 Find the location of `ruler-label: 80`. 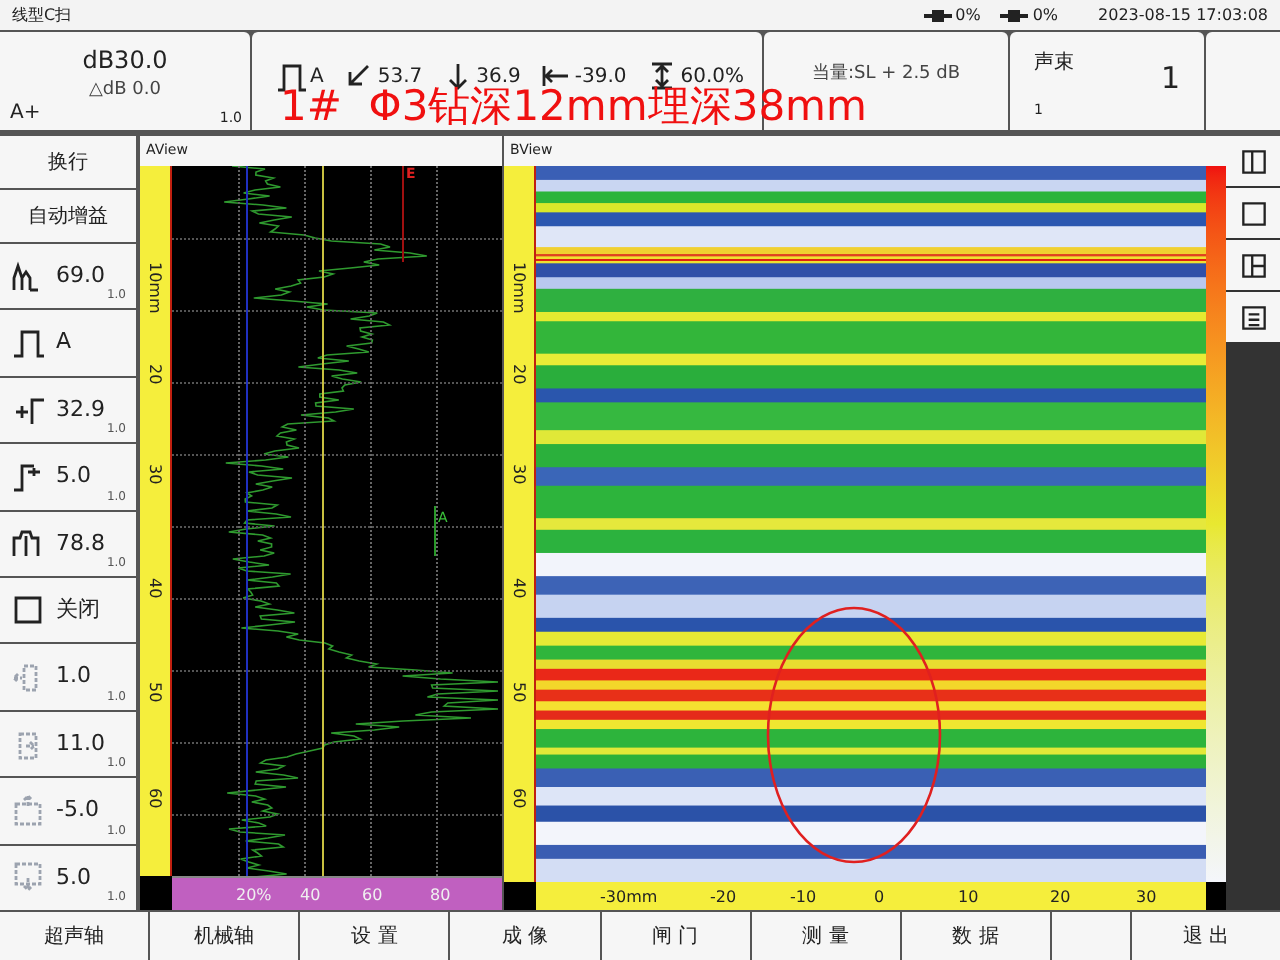

ruler-label: 80 is located at coordinates (440, 896).